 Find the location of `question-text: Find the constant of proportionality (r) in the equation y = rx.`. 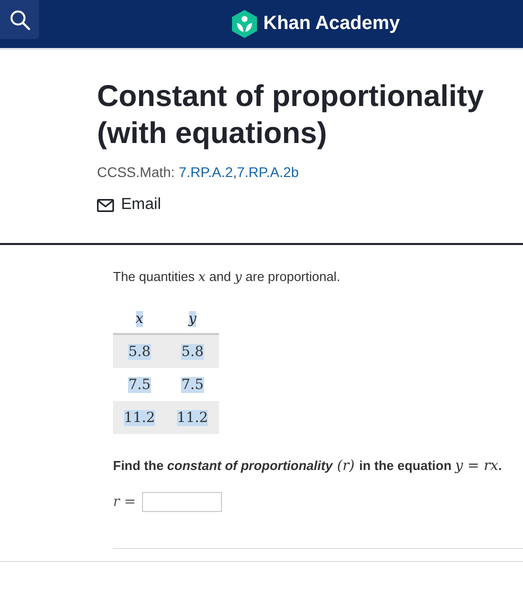

question-text: Find the constant of proportionality (r) in the equation y = rx. is located at coordinates (308, 466).